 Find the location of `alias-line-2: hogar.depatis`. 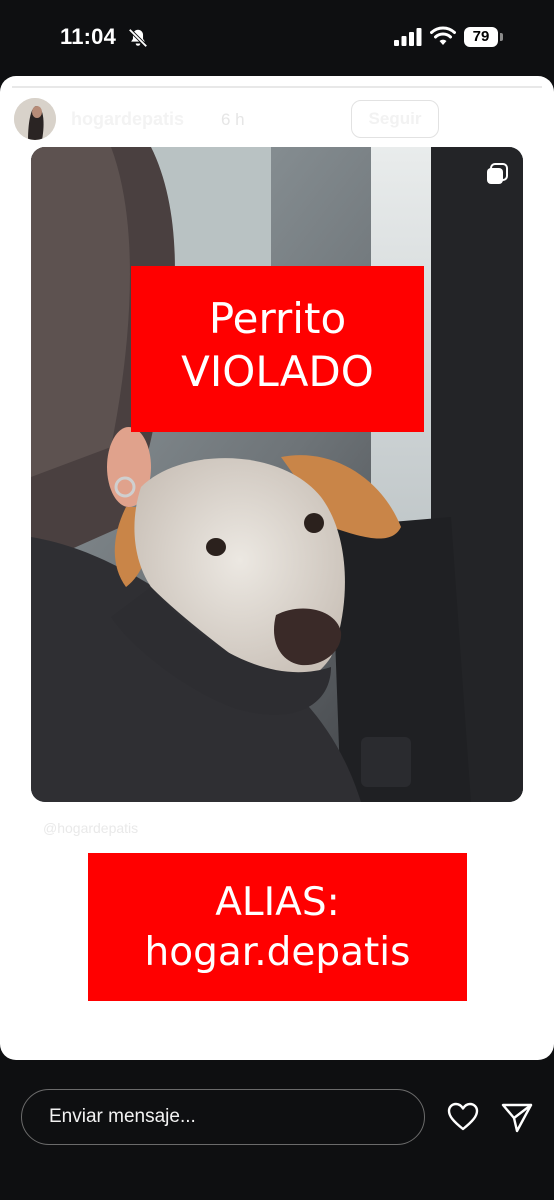

alias-line-2: hogar.depatis is located at coordinates (277, 952).